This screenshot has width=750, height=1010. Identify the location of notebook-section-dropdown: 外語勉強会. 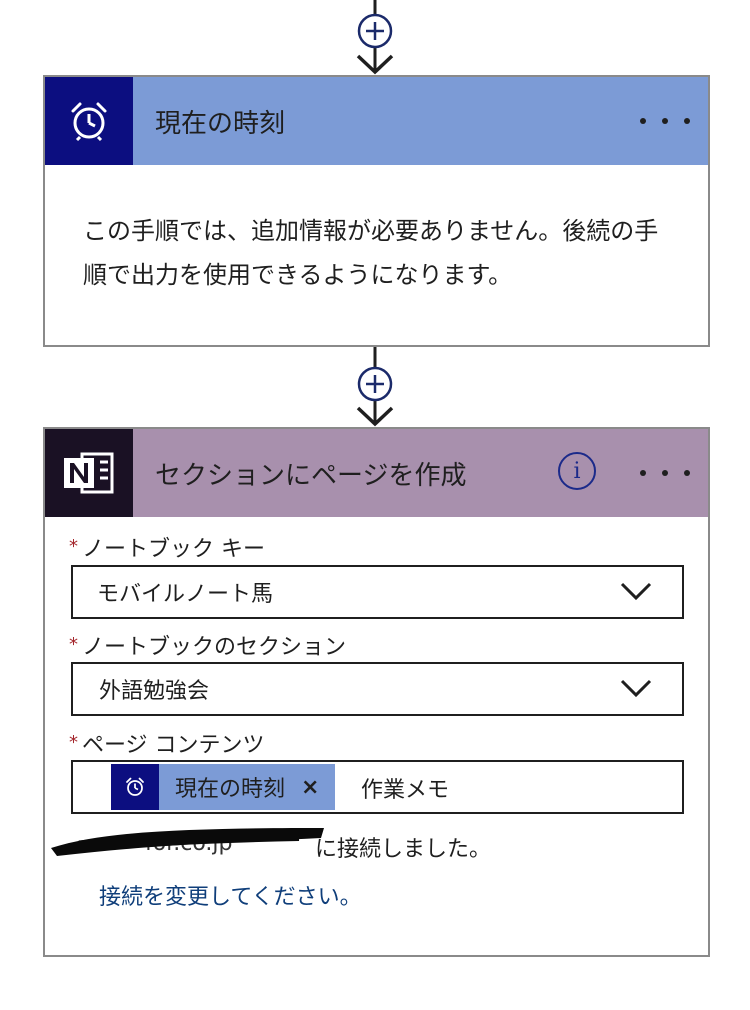
(377, 689).